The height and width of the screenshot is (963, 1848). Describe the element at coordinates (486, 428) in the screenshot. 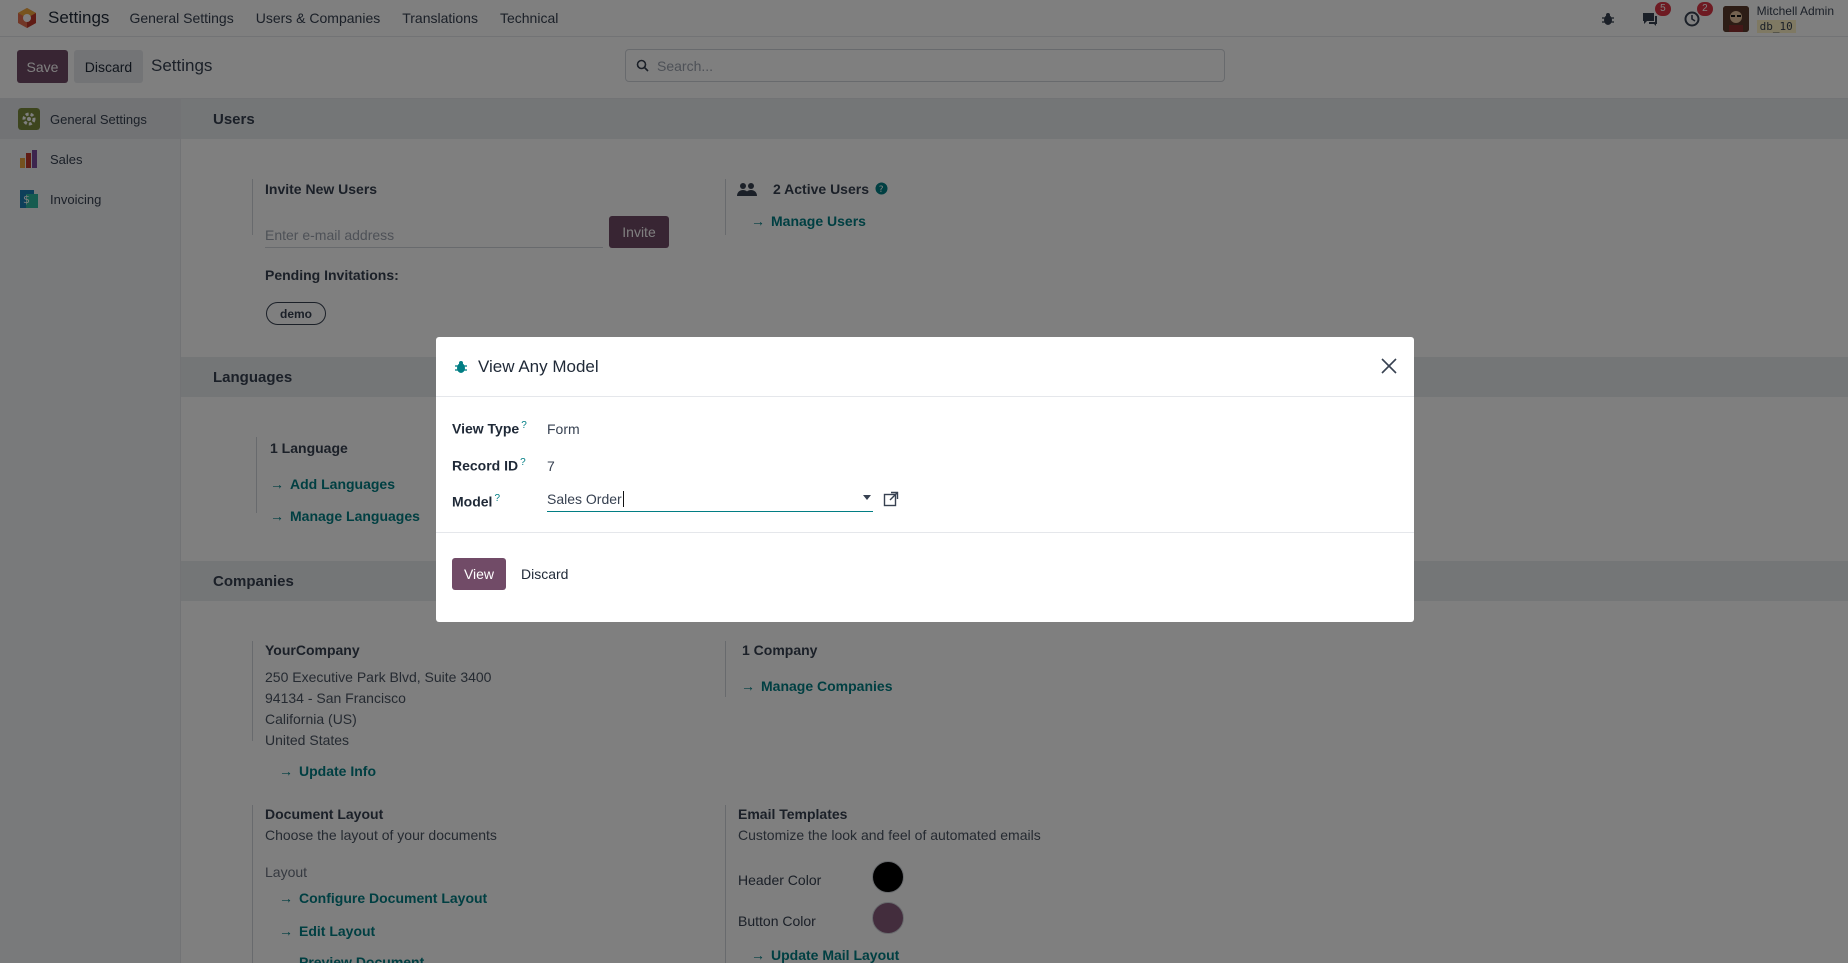

I see `view-type-label-text: View Type` at that location.